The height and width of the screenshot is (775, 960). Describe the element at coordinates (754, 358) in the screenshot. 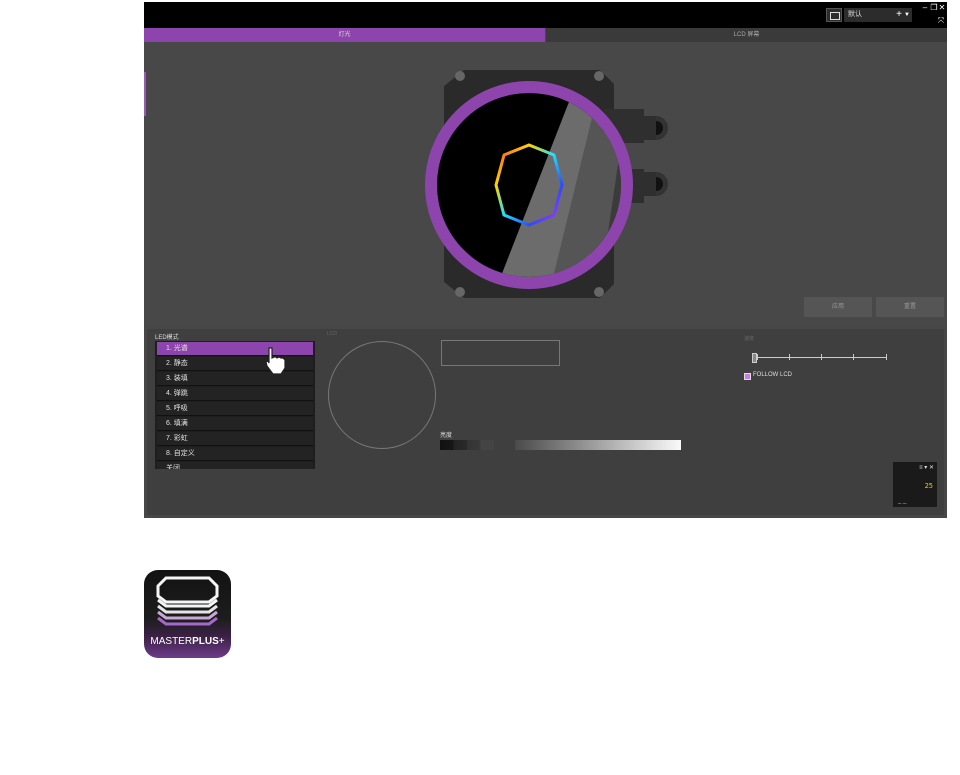

I see `speed-slider-thumb` at that location.